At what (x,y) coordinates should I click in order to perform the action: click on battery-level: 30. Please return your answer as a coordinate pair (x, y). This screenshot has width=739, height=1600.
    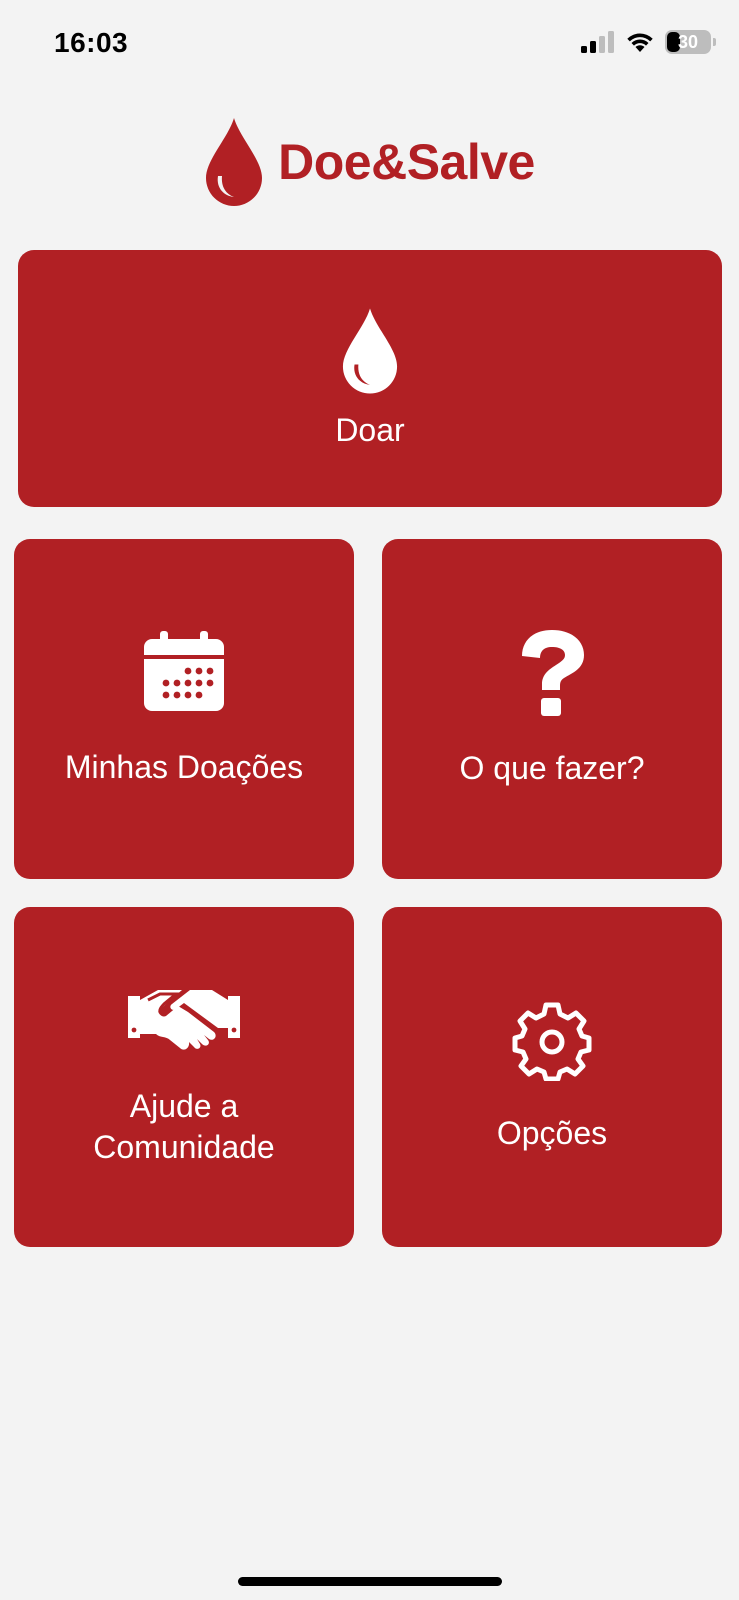
    Looking at the image, I should click on (688, 41).